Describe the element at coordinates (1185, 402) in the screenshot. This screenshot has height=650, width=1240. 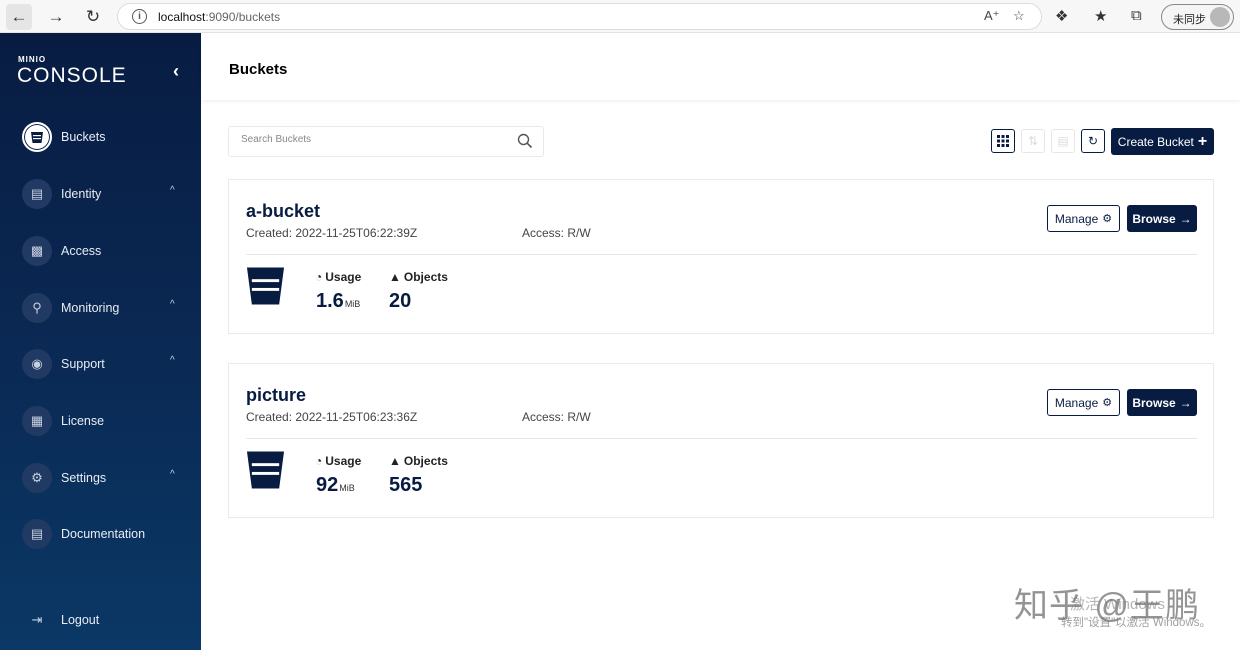
I see `arrow-right-icon: →` at that location.